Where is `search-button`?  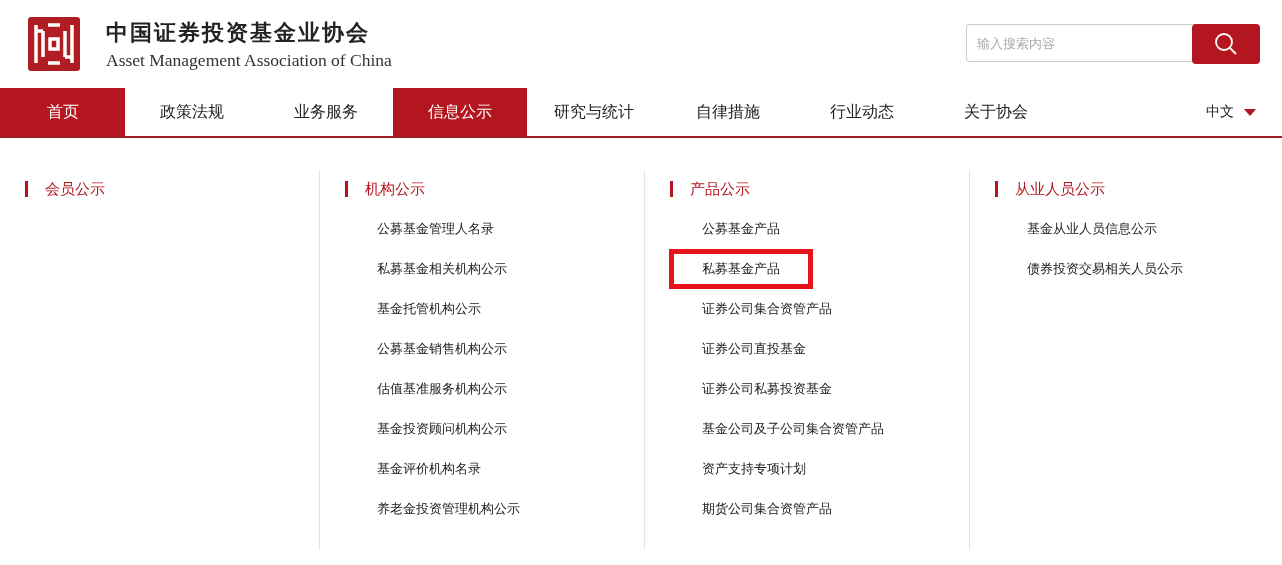
search-button is located at coordinates (1226, 44).